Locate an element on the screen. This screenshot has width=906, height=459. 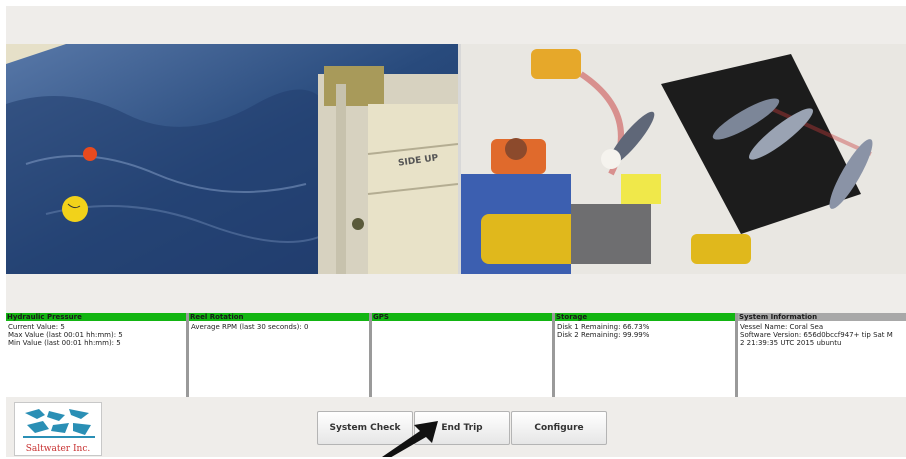
system-build-date: 2 21:39:35 UTC 2015 ubuntu is located at coordinates (791, 343).